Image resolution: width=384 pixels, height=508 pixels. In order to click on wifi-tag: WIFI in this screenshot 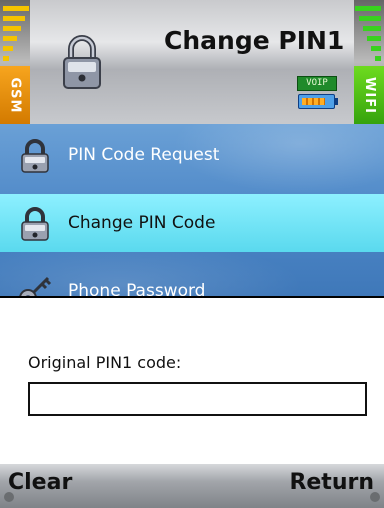, I will do `click(369, 95)`.